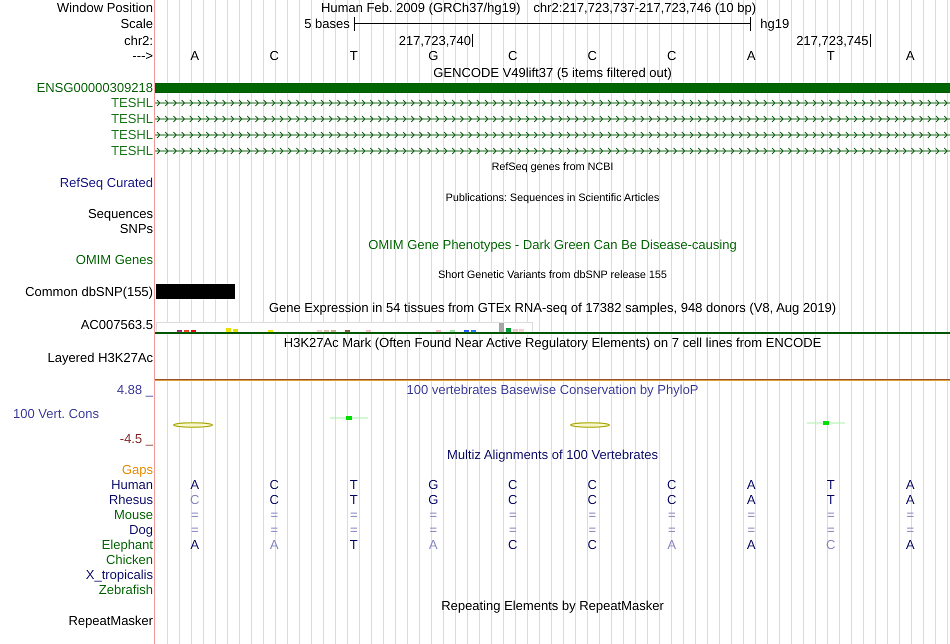  Describe the element at coordinates (129, 560) in the screenshot. I see `species-label: Chicken` at that location.